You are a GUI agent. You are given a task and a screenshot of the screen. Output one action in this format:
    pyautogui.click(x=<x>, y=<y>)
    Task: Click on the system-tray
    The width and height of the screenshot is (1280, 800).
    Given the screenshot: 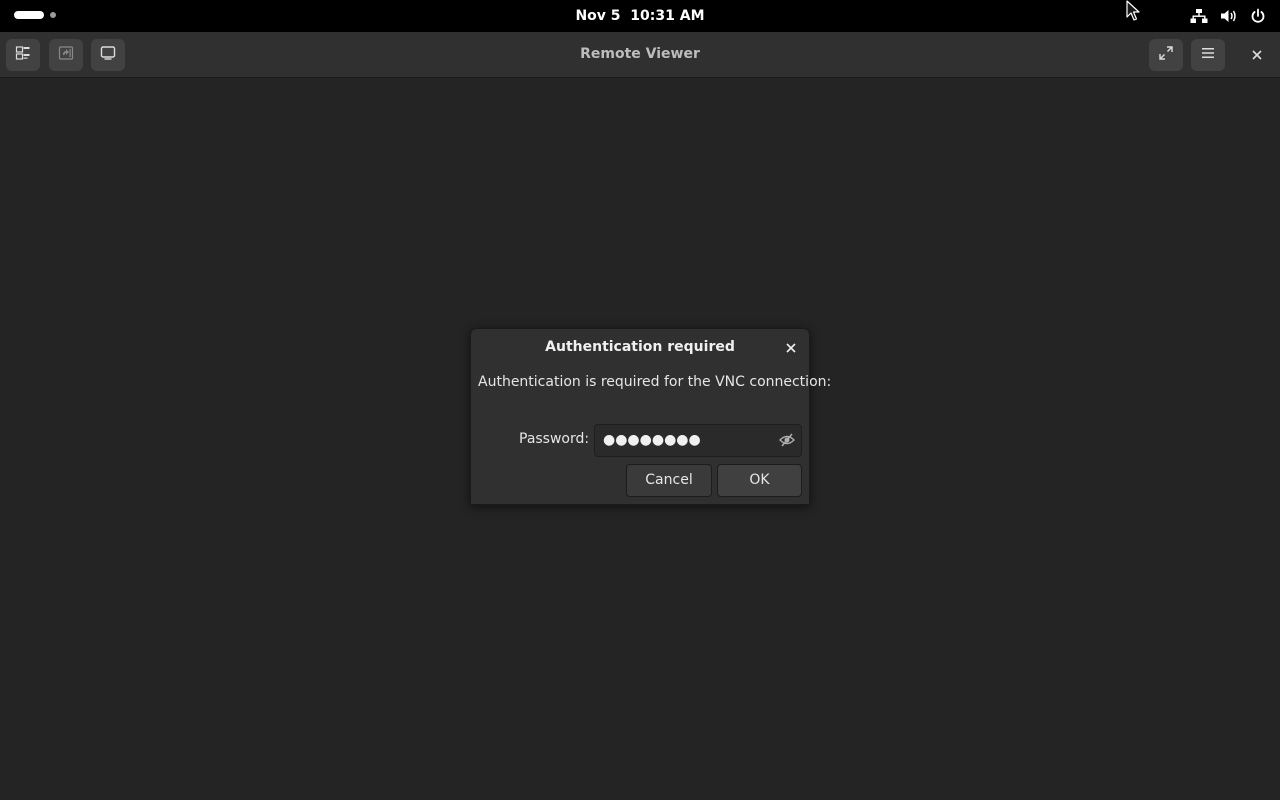 What is the action you would take?
    pyautogui.click(x=1228, y=16)
    